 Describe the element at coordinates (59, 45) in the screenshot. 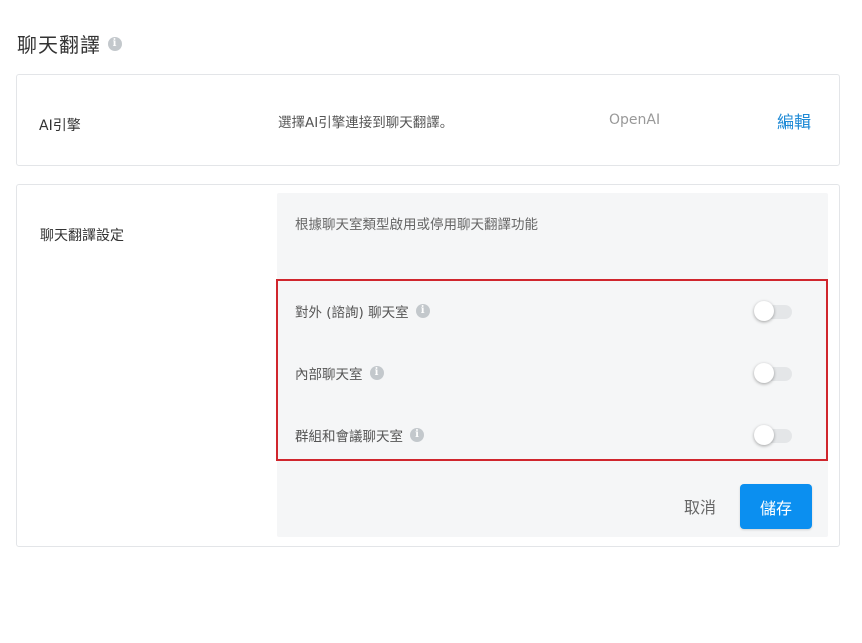

I see `page-title-text: 聊天翻譯` at that location.